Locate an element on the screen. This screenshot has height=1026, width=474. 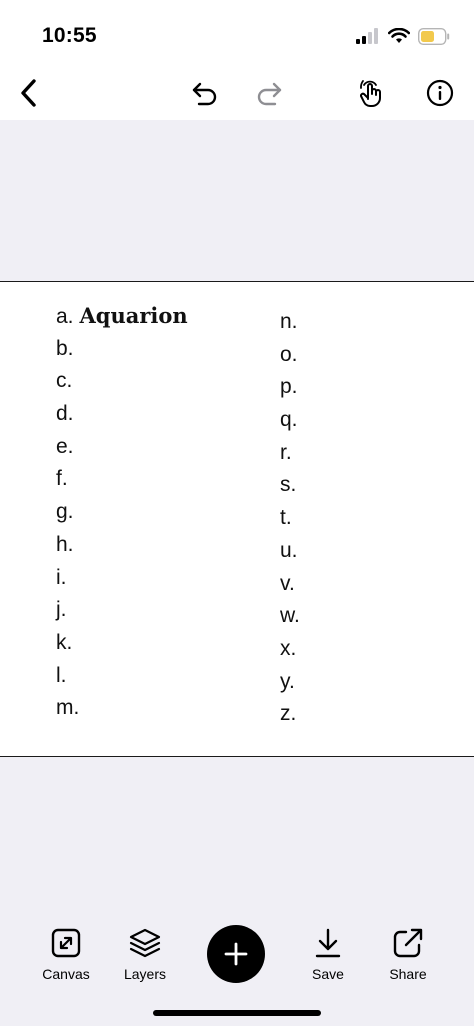
list-item: e. is located at coordinates (122, 447).